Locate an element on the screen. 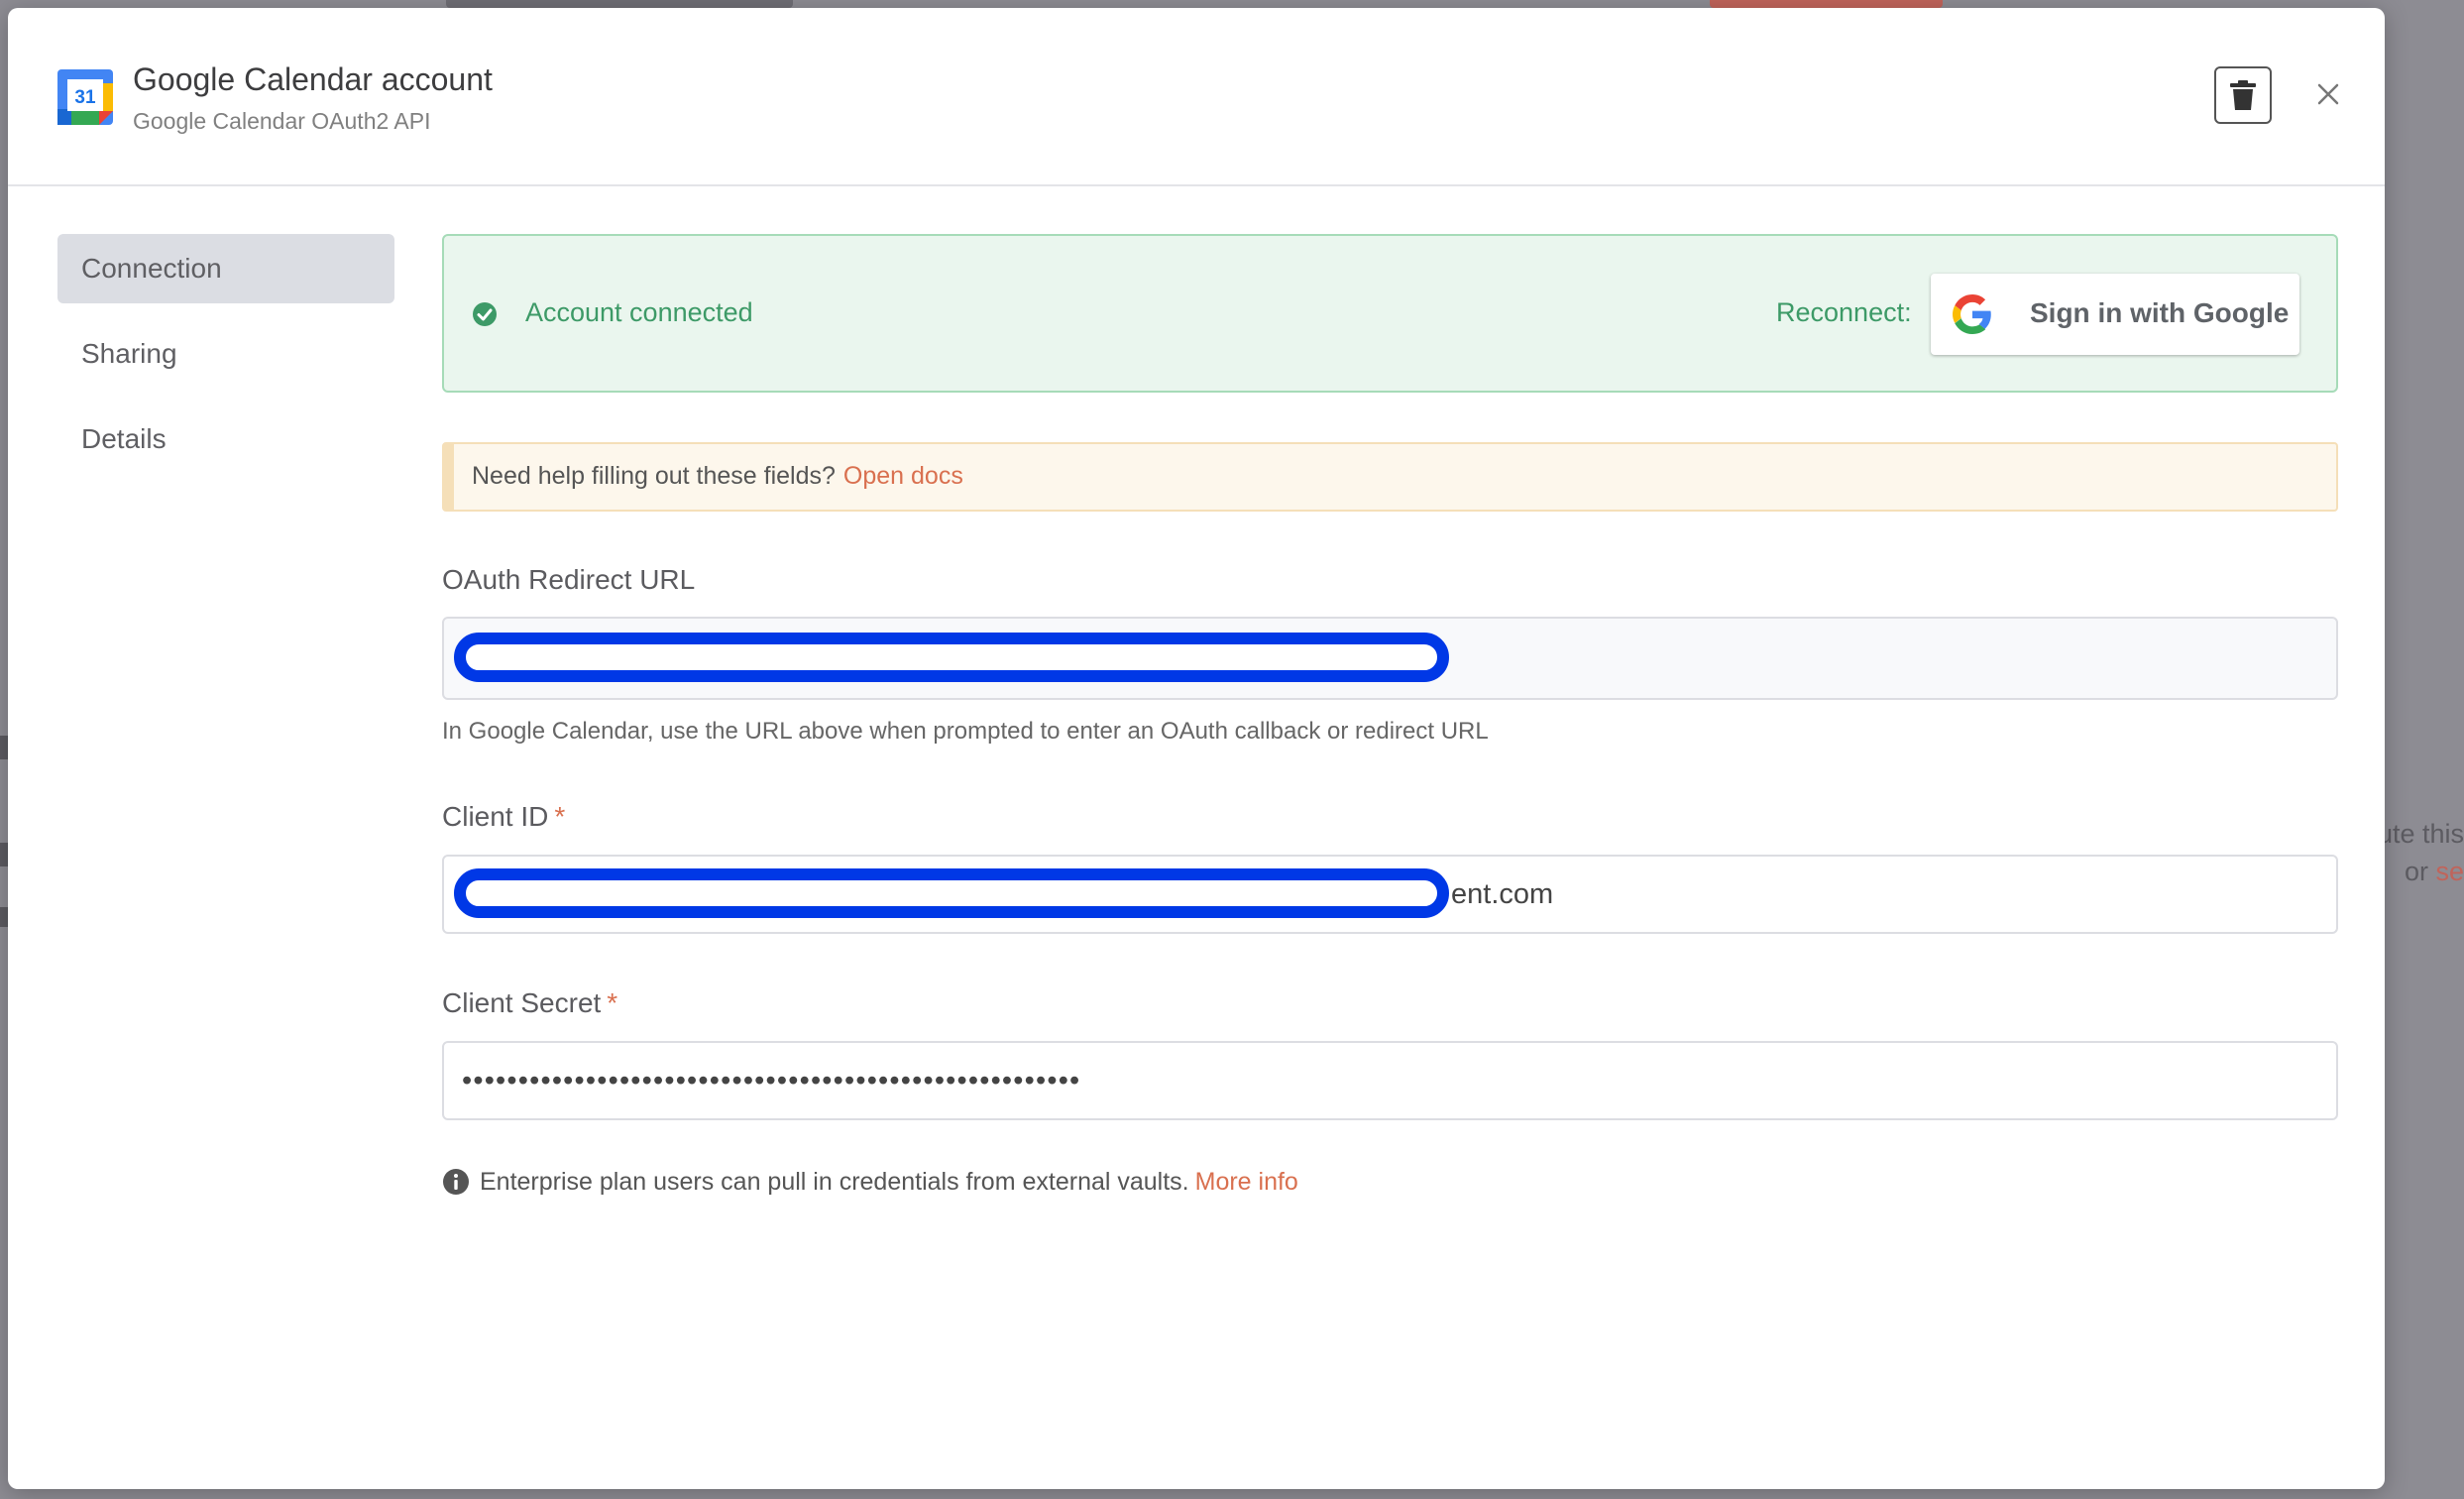  close-icon is located at coordinates (2328, 94).